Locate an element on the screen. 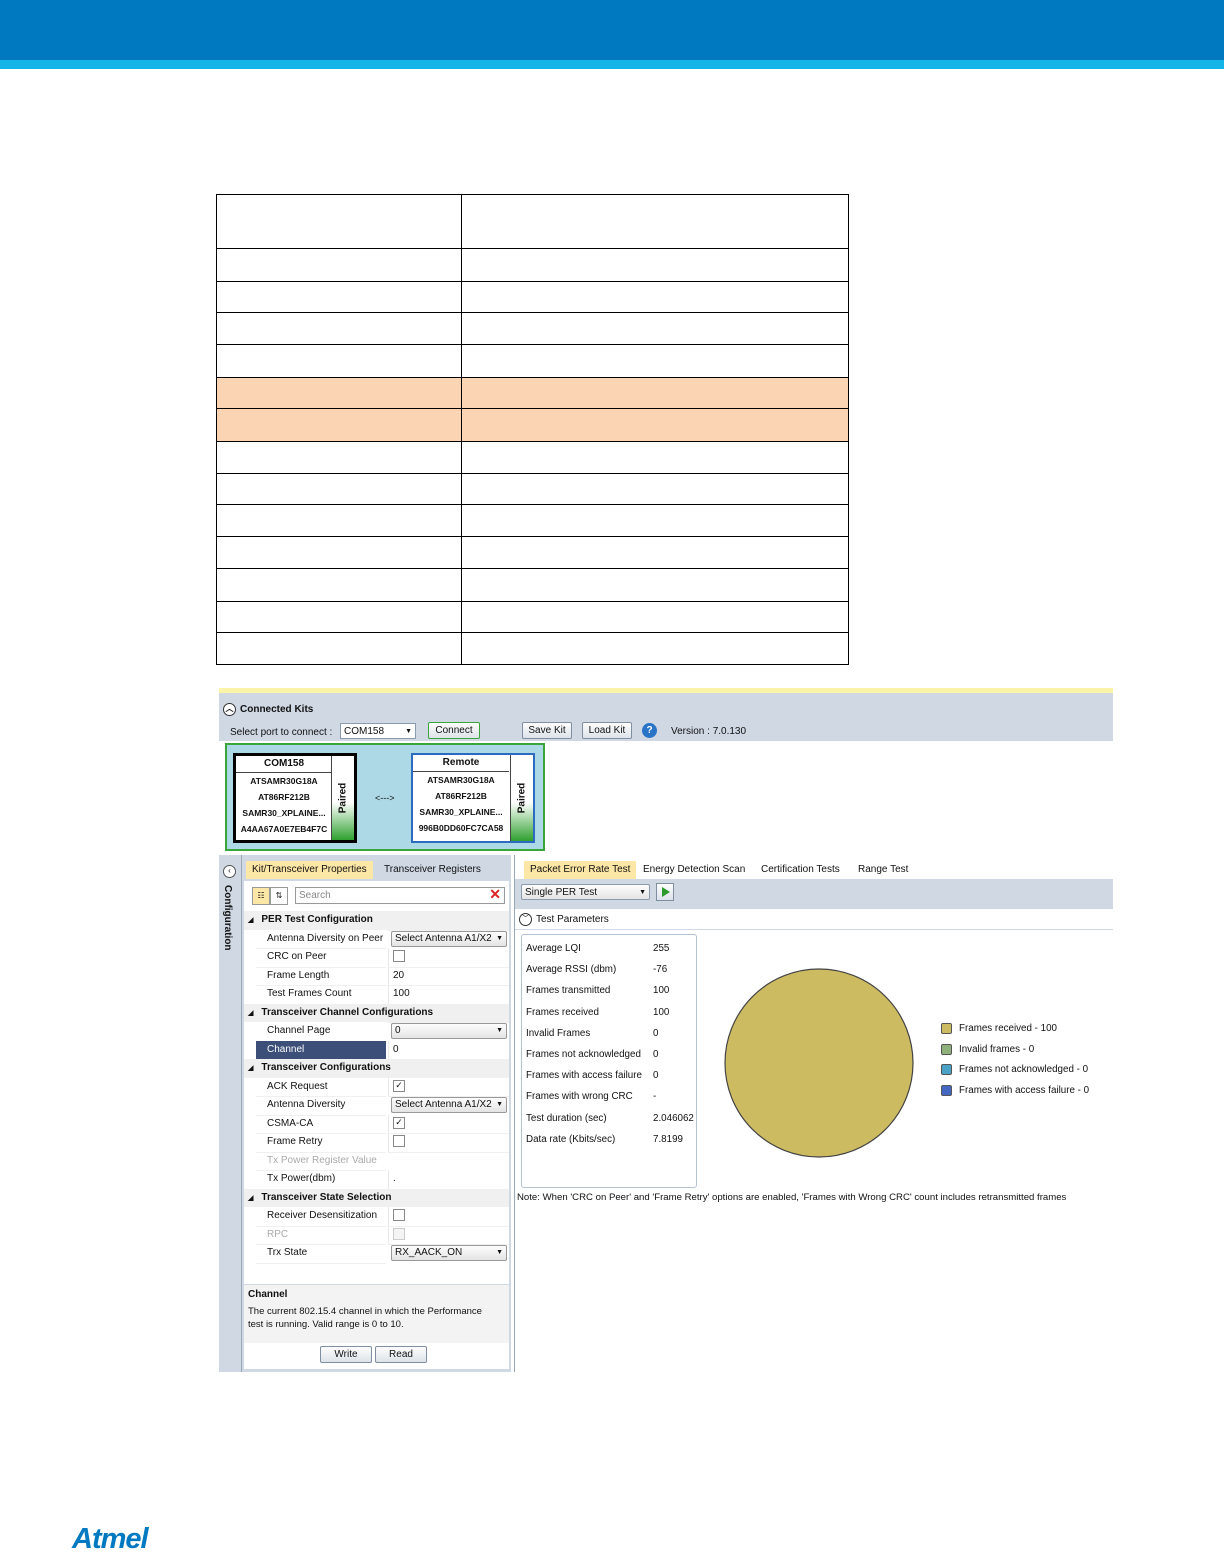 This screenshot has width=1224, height=1556. property-search-input: Search ✕ is located at coordinates (400, 895).